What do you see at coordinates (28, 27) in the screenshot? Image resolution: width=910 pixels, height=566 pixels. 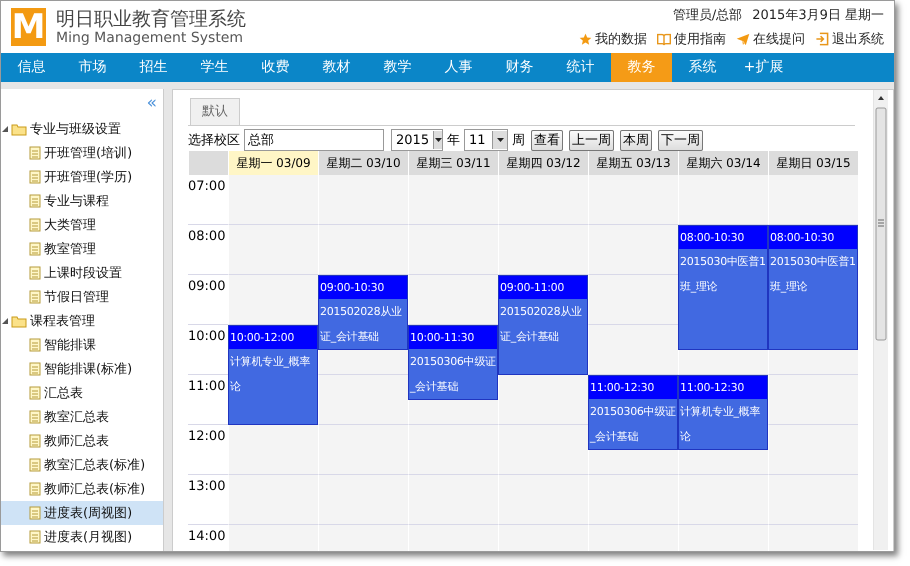 I see `logo-icon: M` at bounding box center [28, 27].